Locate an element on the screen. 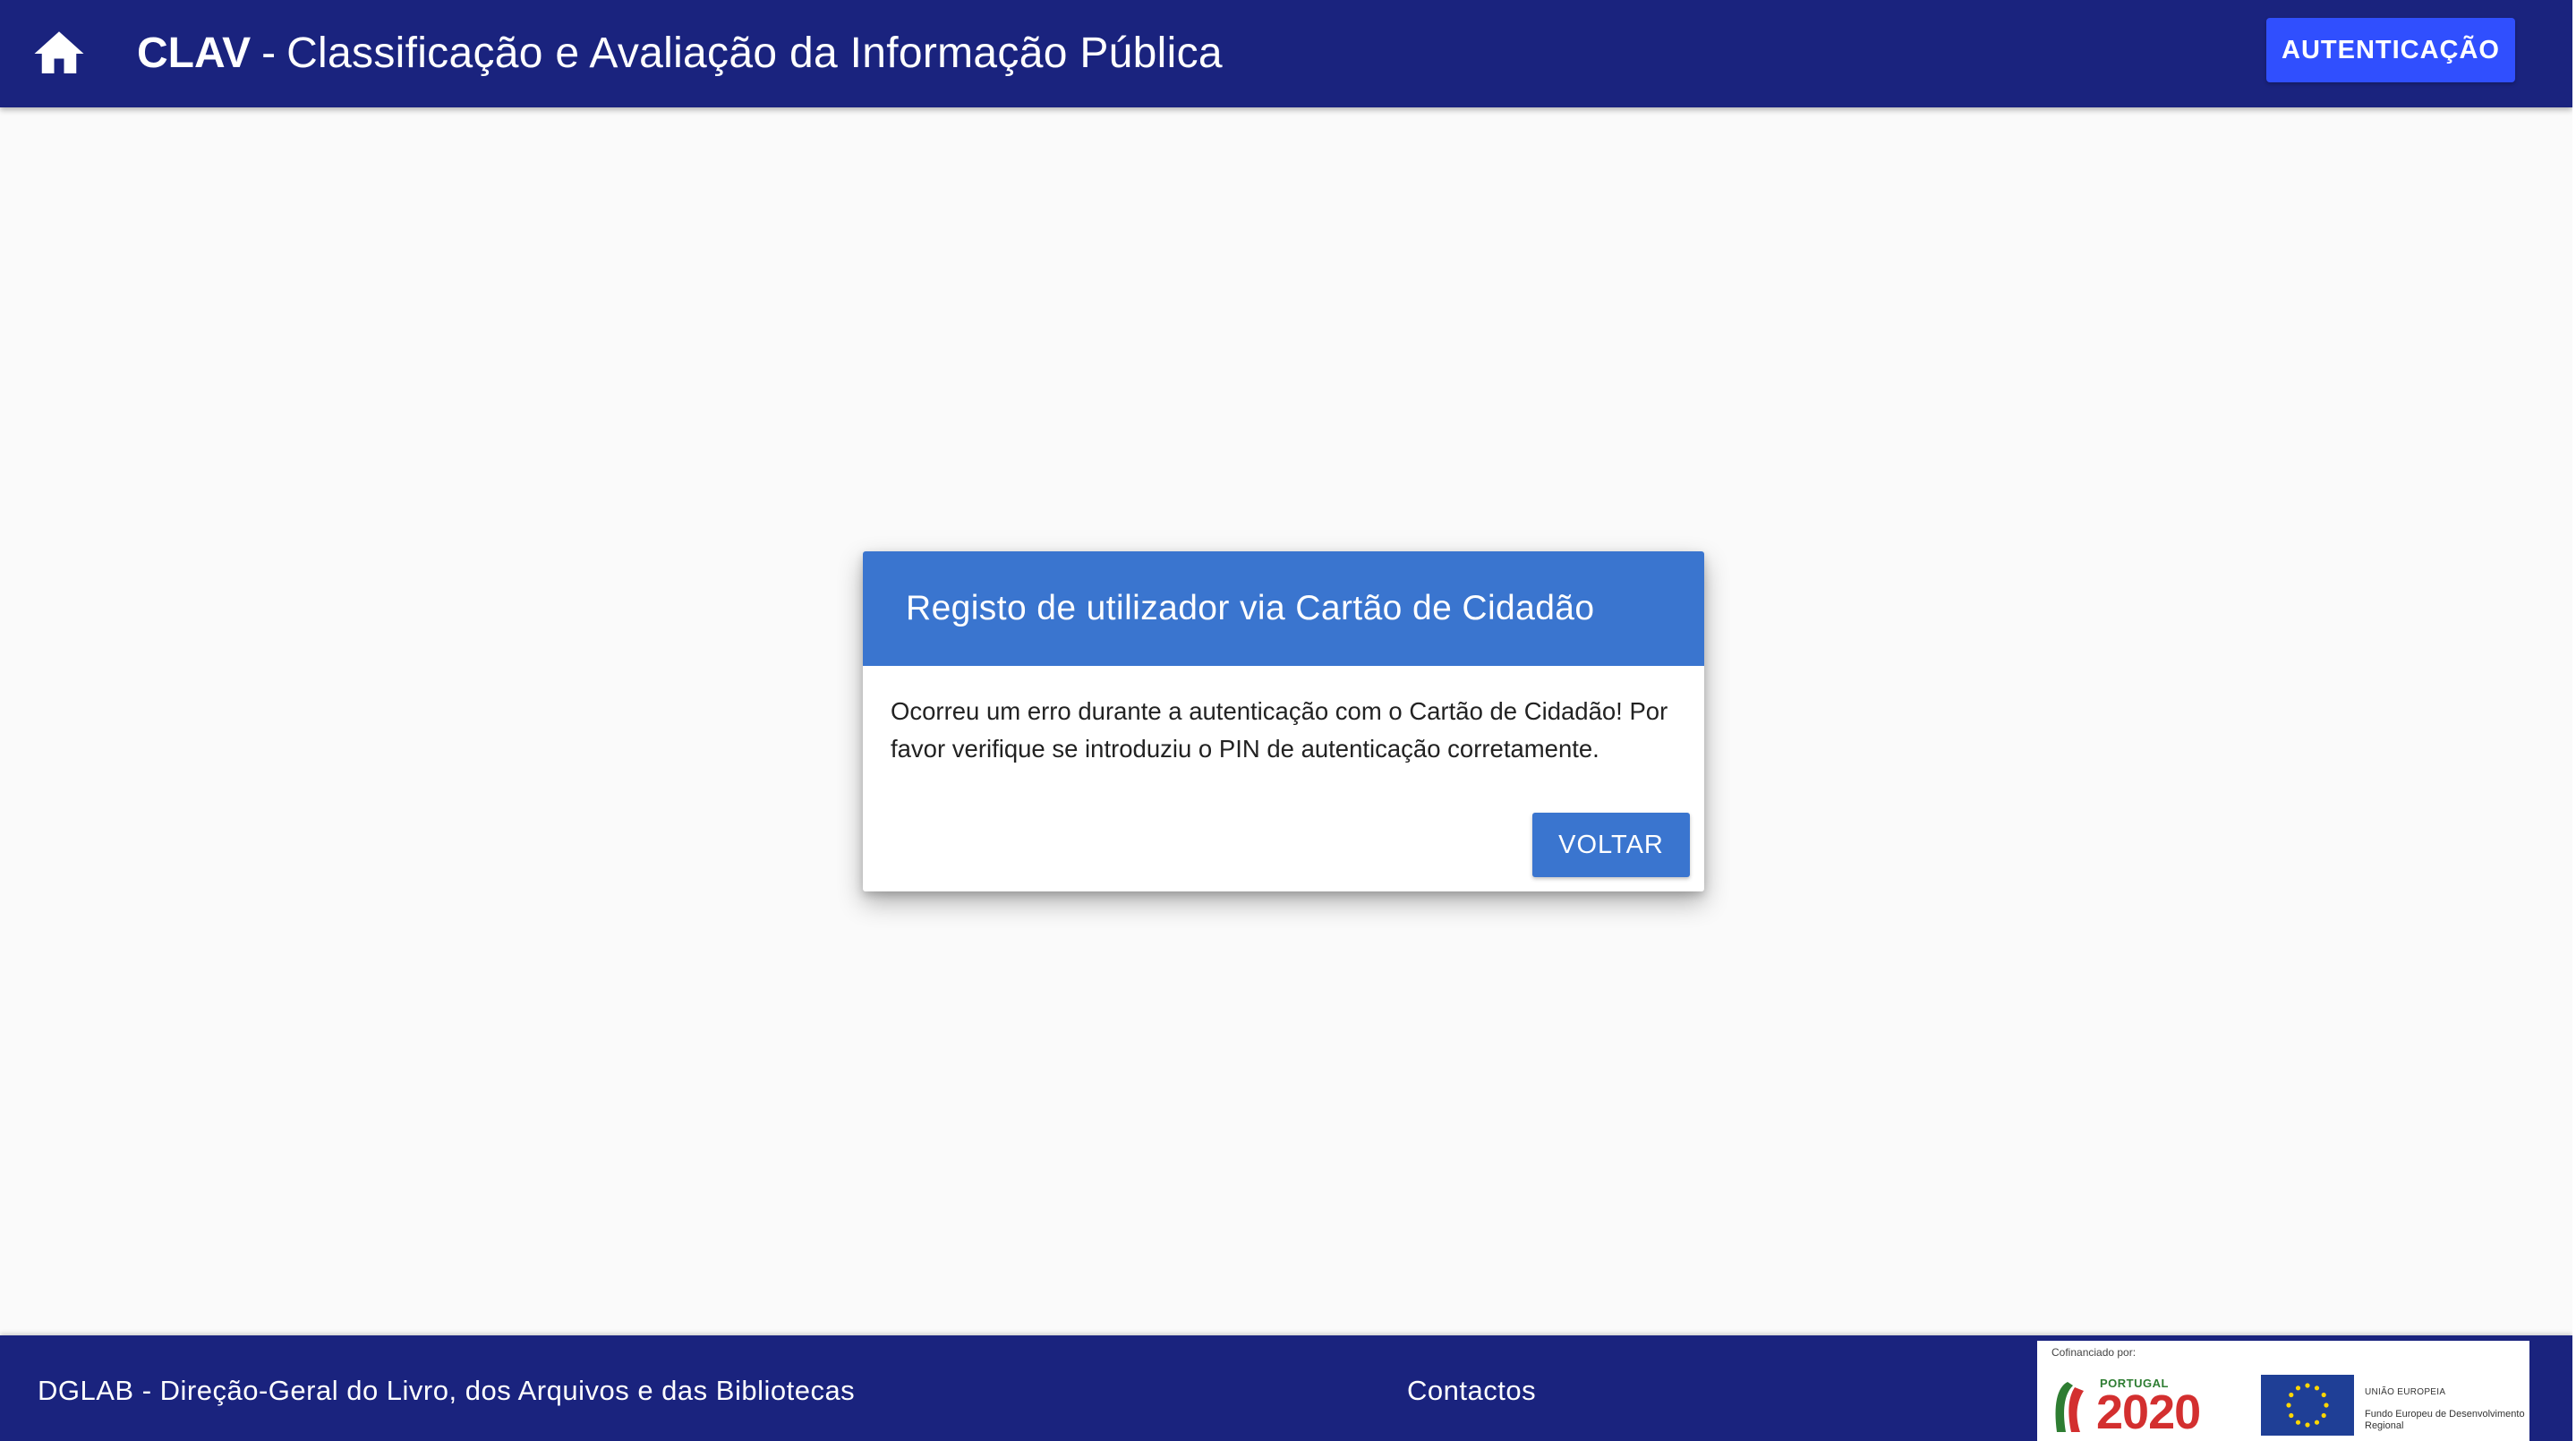  funding-caption: Cofinanciado por: is located at coordinates (2094, 1352).